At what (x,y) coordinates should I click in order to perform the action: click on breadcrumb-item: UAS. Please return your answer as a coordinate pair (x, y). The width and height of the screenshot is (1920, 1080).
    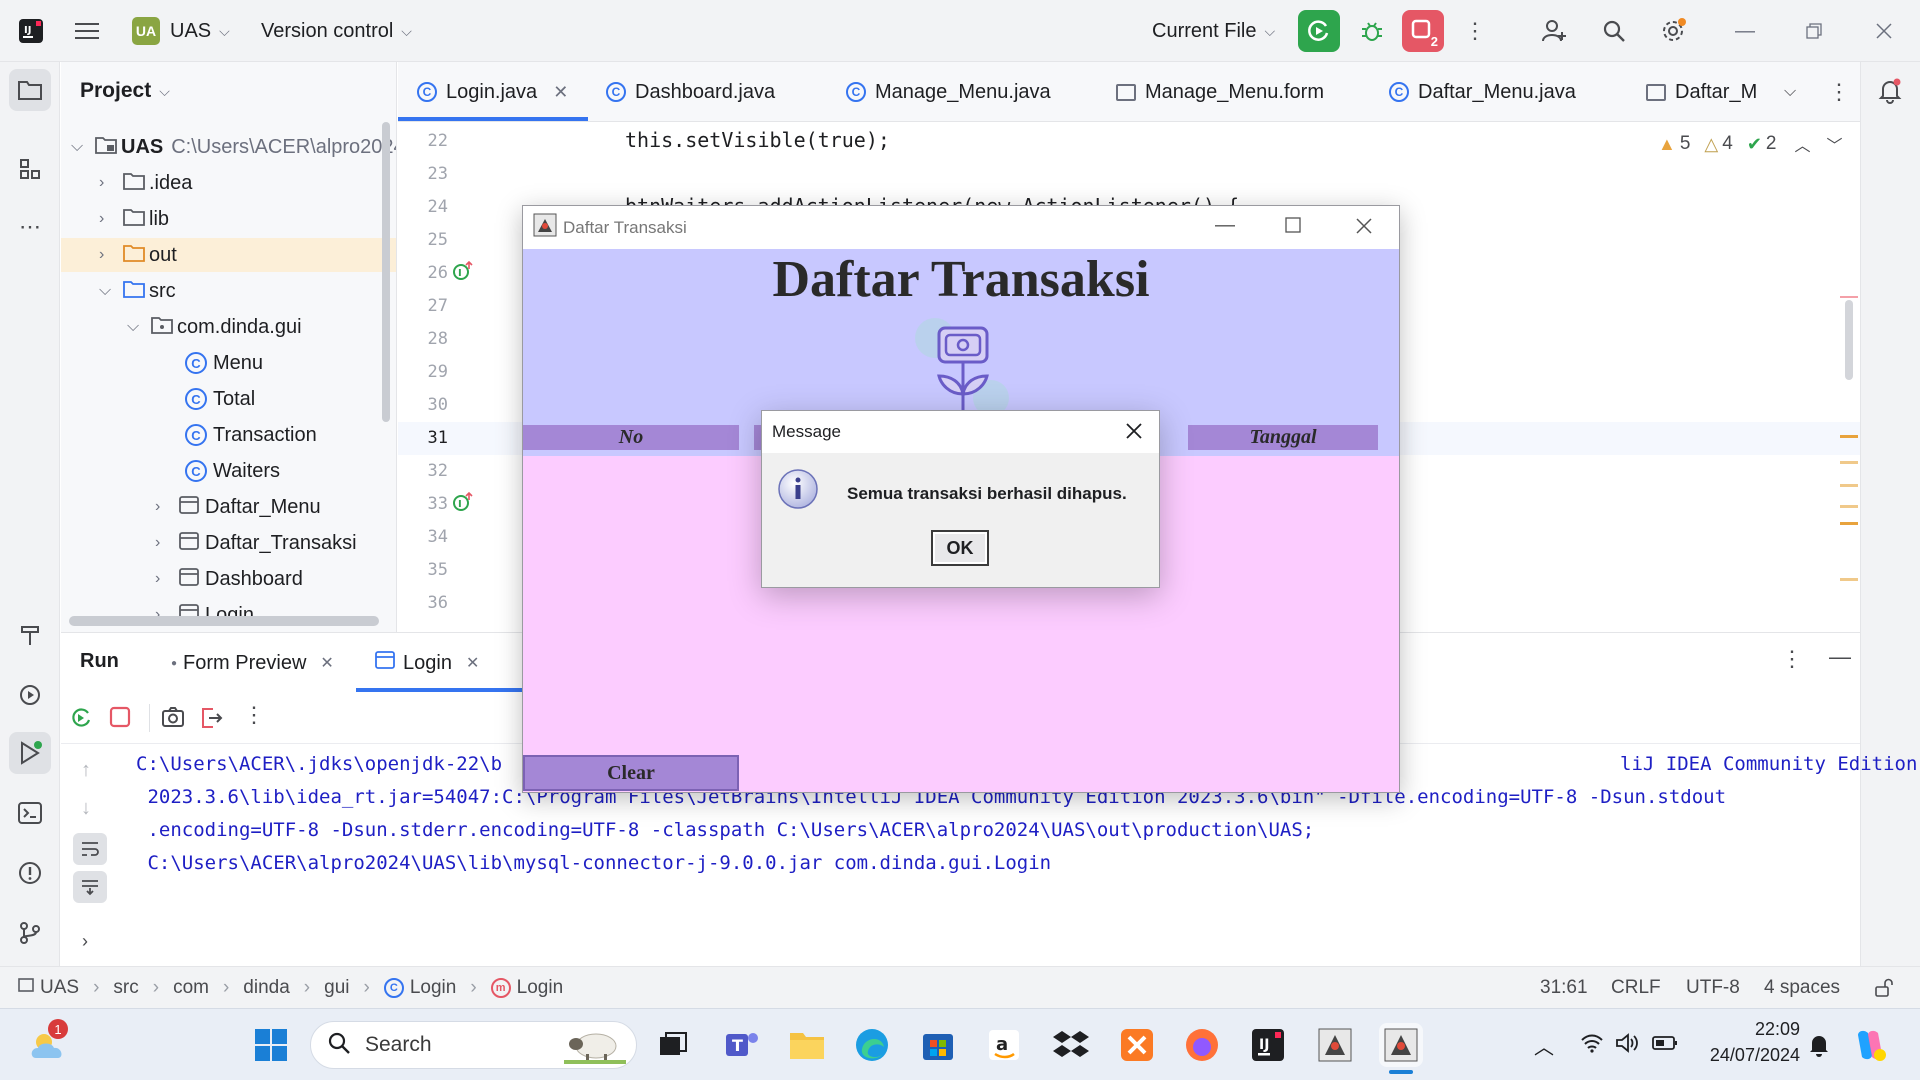
    Looking at the image, I should click on (59, 988).